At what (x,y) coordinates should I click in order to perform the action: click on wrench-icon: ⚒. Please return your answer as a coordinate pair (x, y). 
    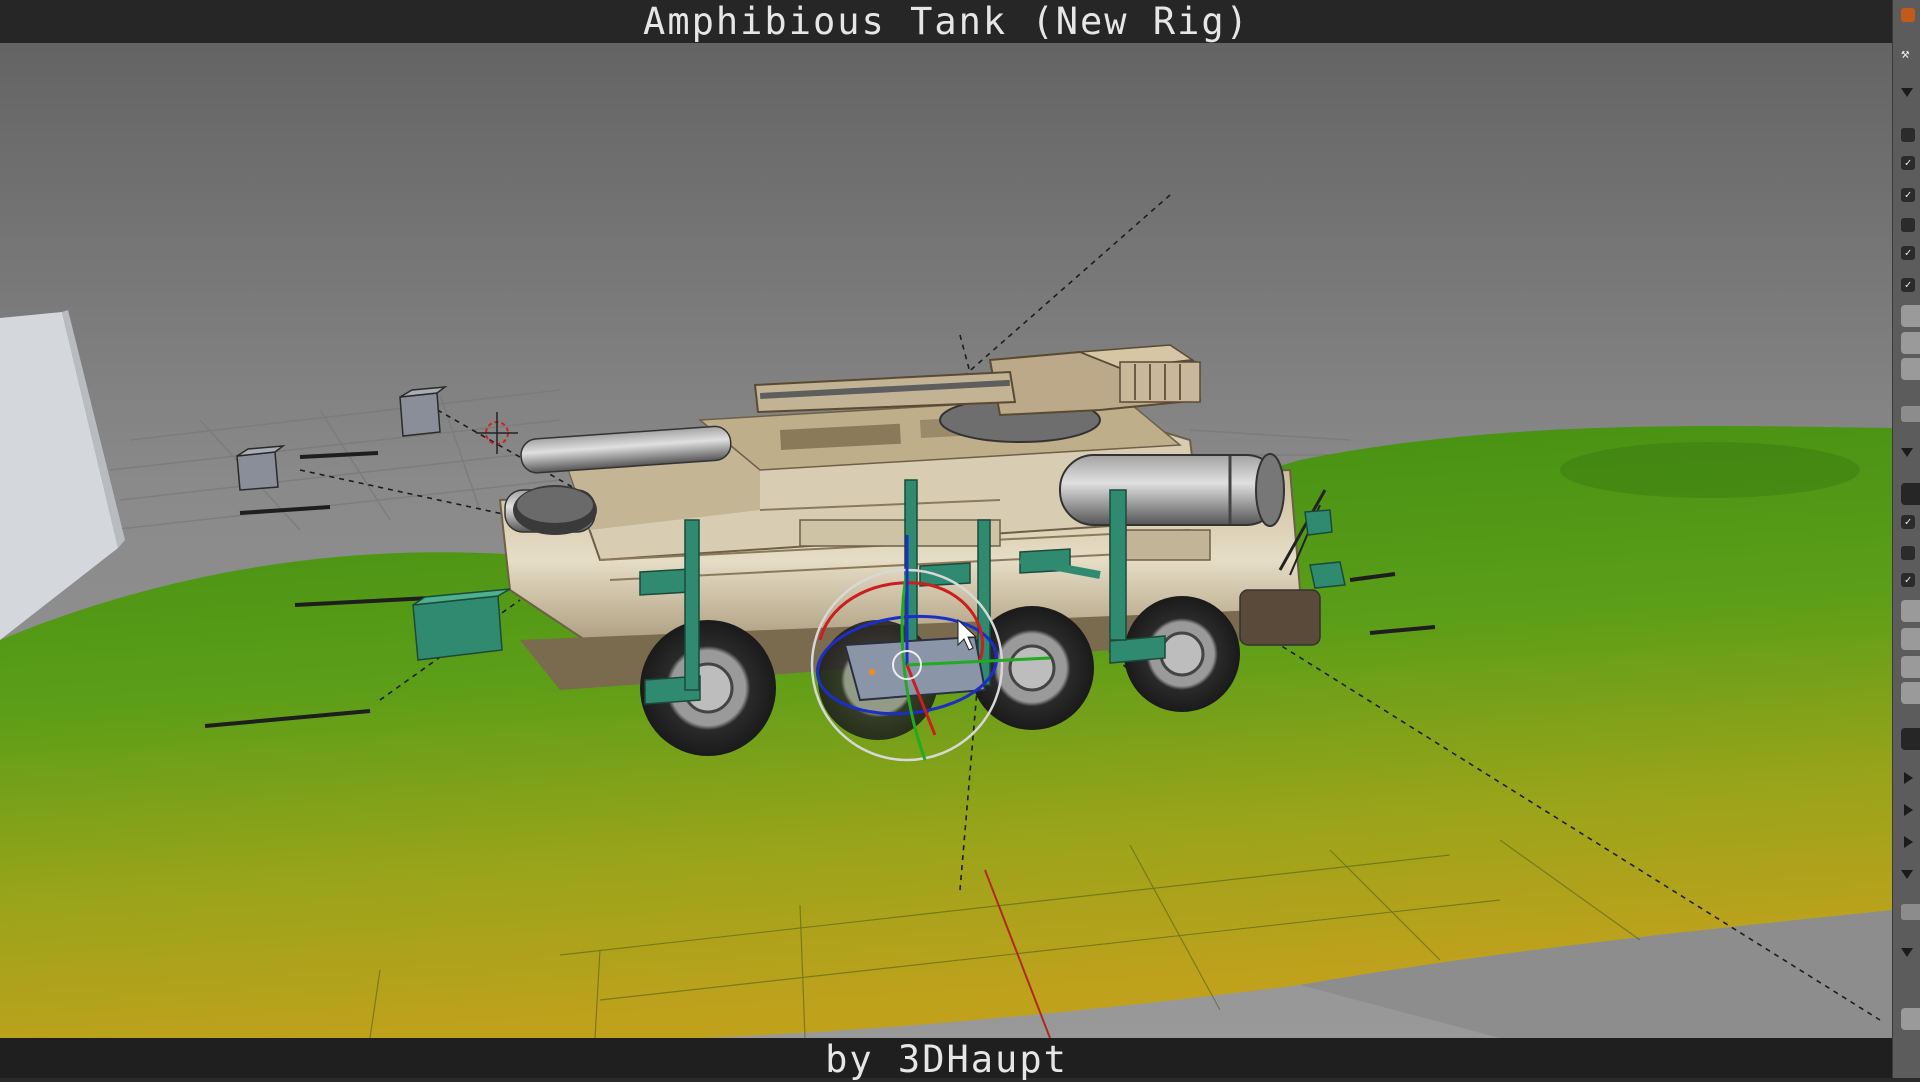
    Looking at the image, I should click on (1908, 54).